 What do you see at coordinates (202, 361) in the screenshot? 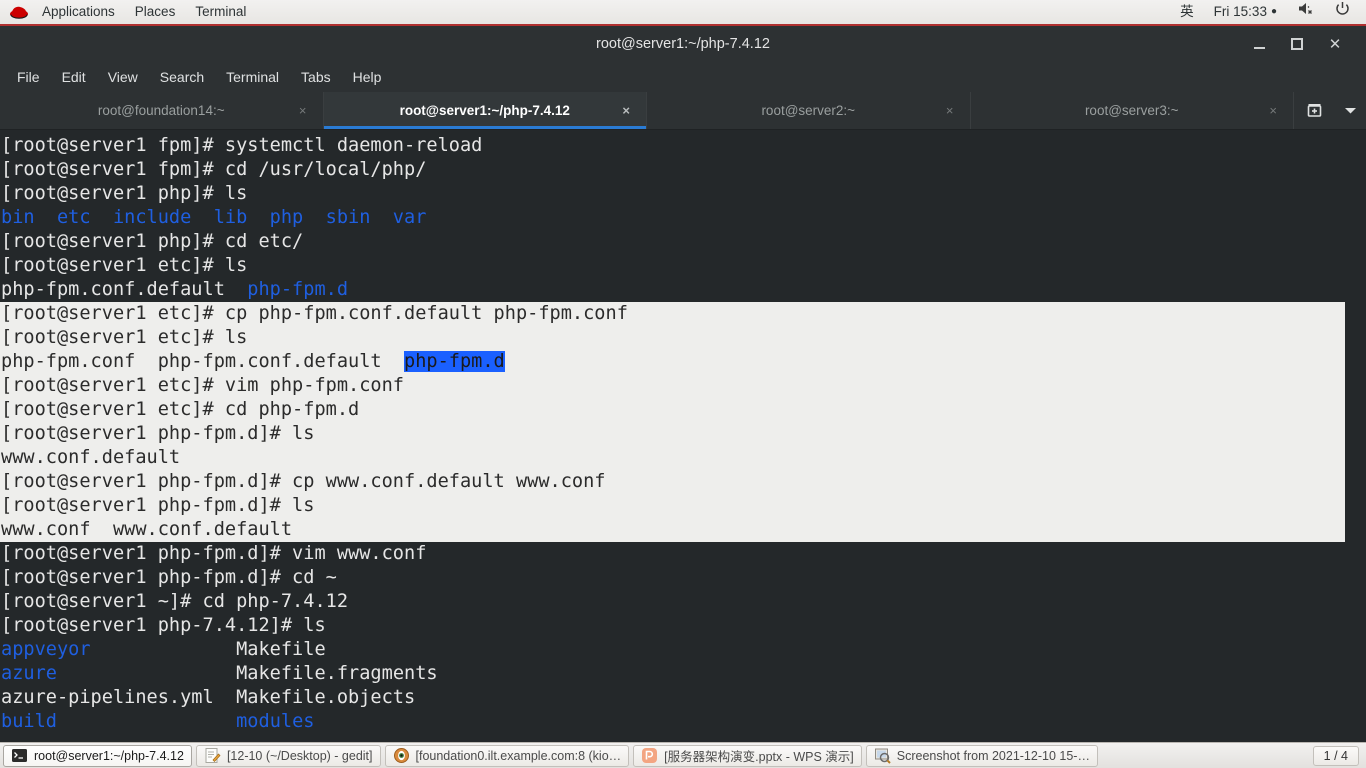
I see `terminal-text: php-fpm.conf php-fpm.conf.default` at bounding box center [202, 361].